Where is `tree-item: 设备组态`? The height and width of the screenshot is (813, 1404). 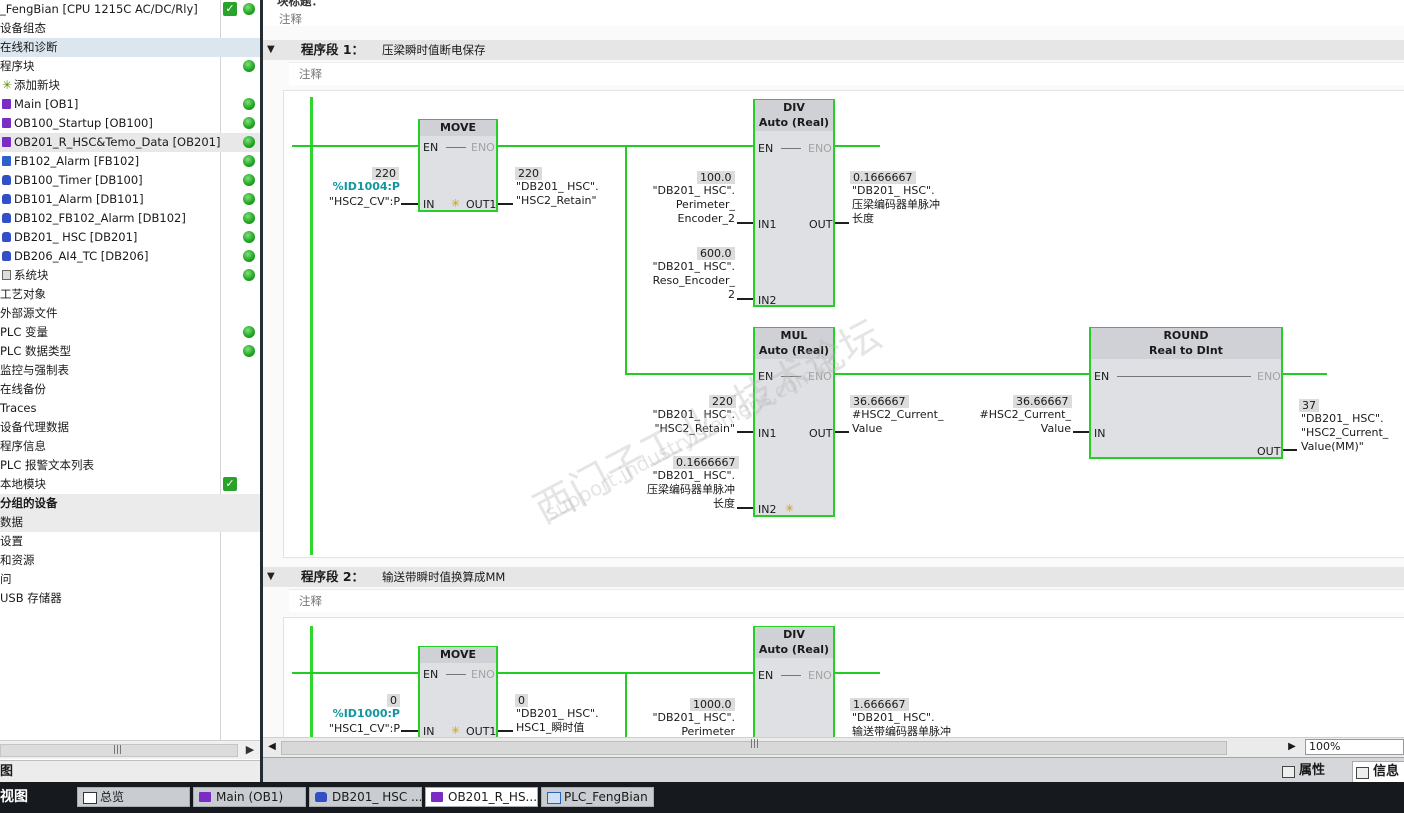
tree-item: 设备组态 is located at coordinates (130, 28).